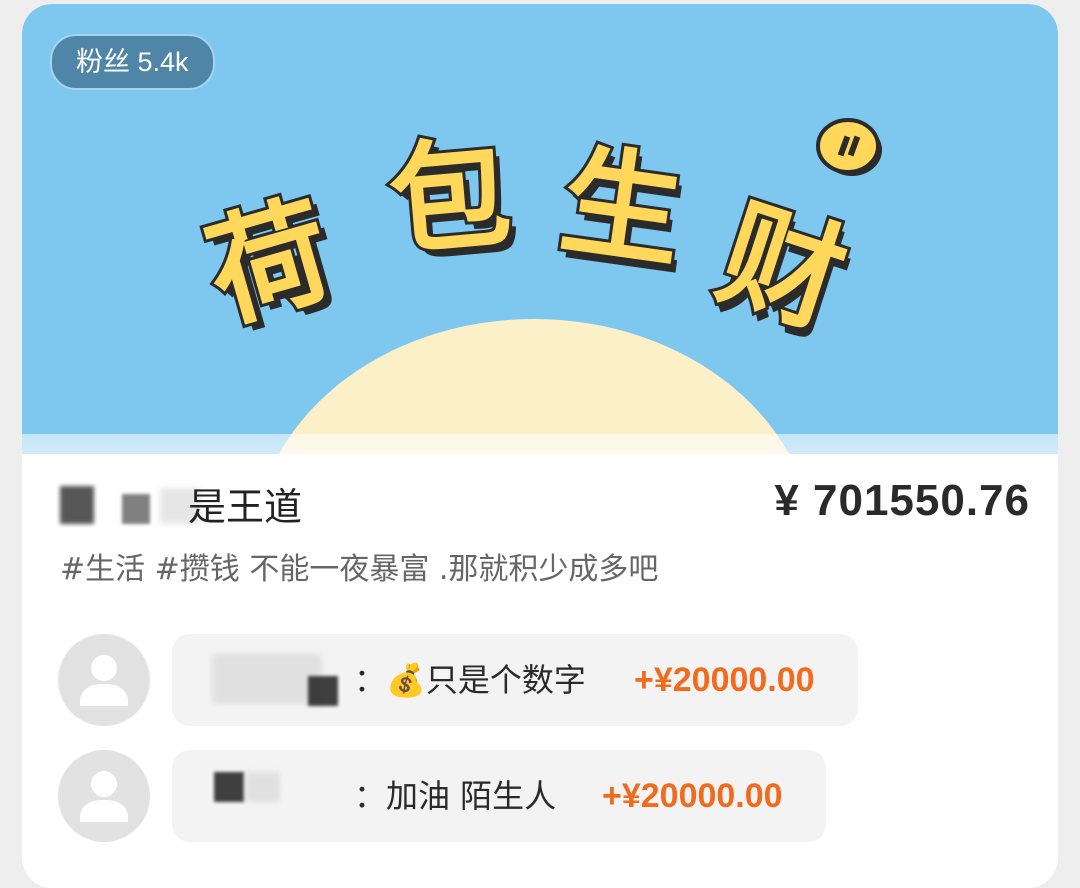 The image size is (1080, 888). What do you see at coordinates (450, 198) in the screenshot?
I see `title-char-2: 包` at bounding box center [450, 198].